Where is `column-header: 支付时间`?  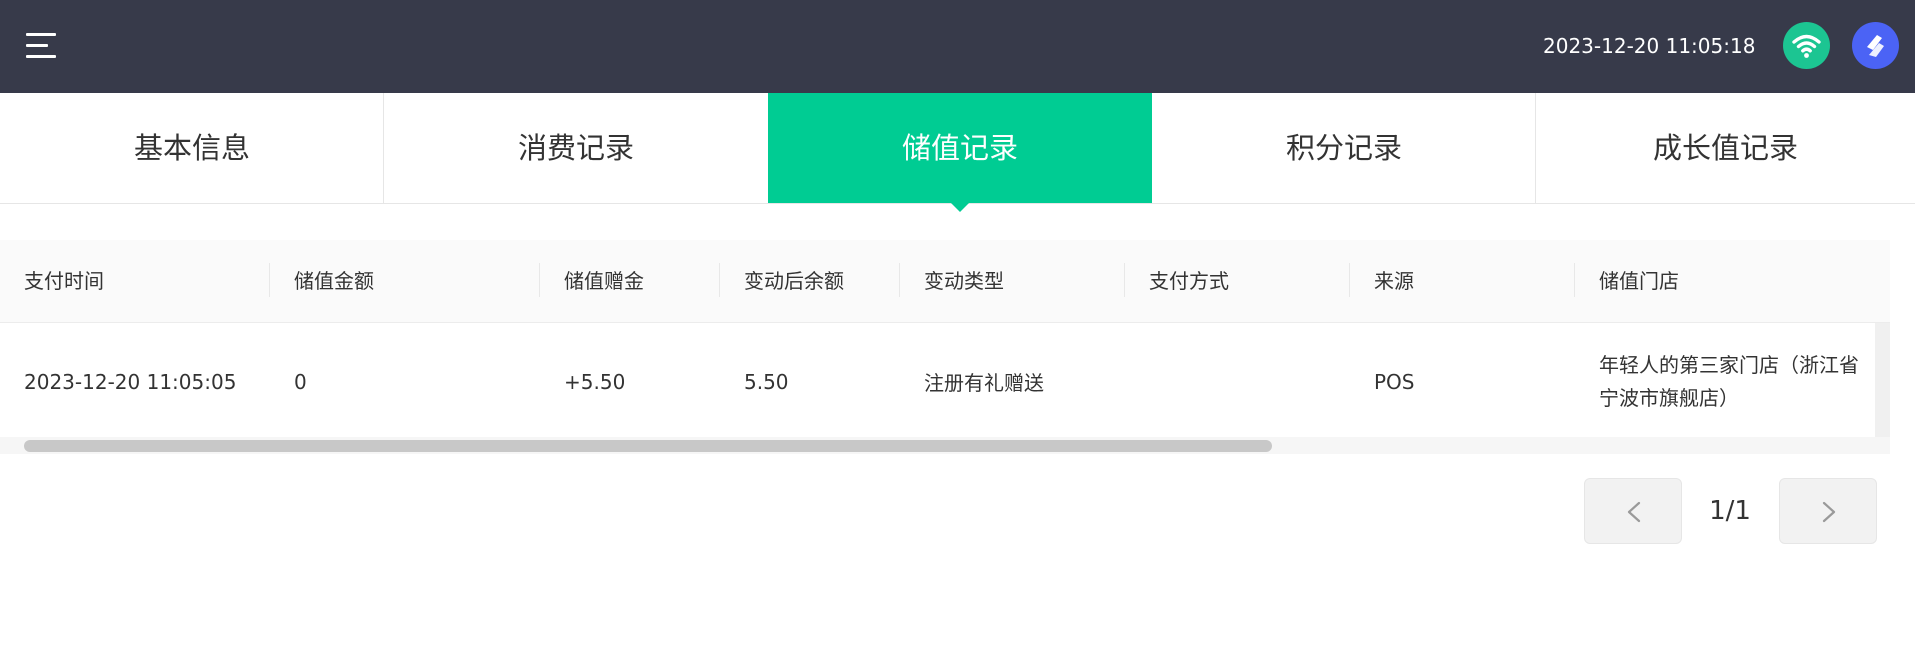 column-header: 支付时间 is located at coordinates (64, 281).